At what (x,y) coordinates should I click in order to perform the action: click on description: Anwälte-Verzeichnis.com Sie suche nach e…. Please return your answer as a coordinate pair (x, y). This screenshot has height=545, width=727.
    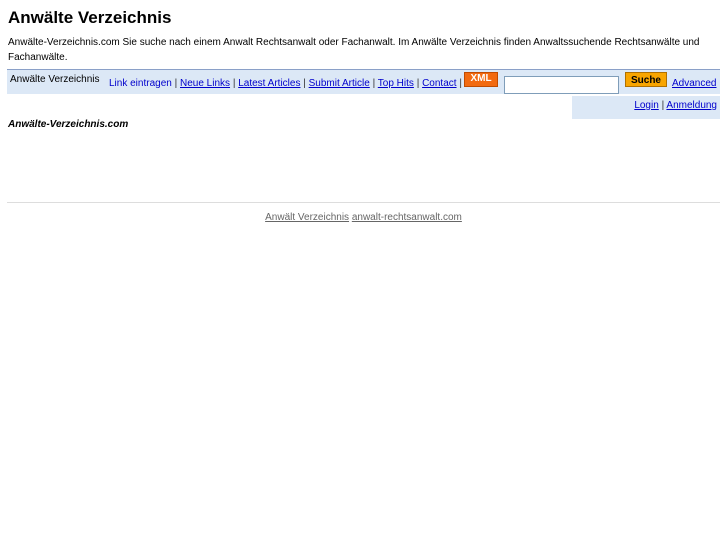
    Looking at the image, I should click on (354, 50).